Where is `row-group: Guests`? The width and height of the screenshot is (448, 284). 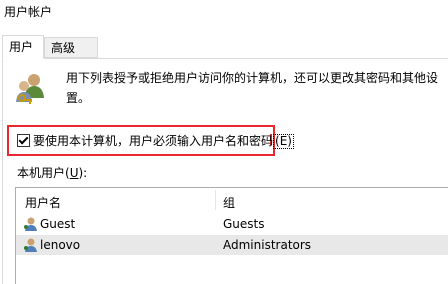
row-group: Guests is located at coordinates (244, 224).